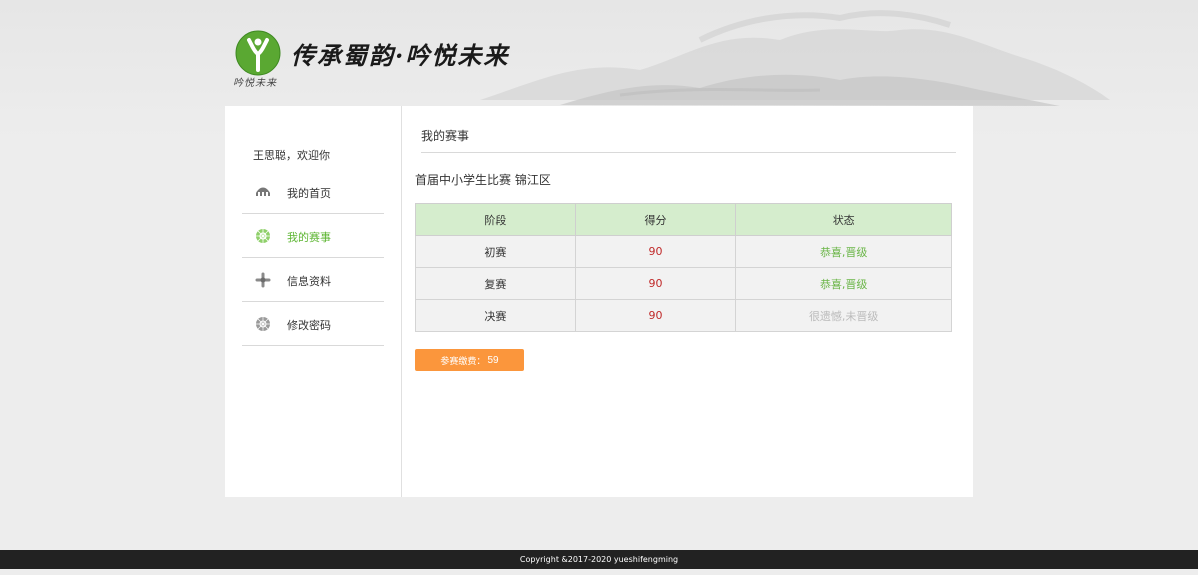 The width and height of the screenshot is (1198, 575). I want to click on table-row: 复赛 90 恭喜,晋级, so click(683, 283).